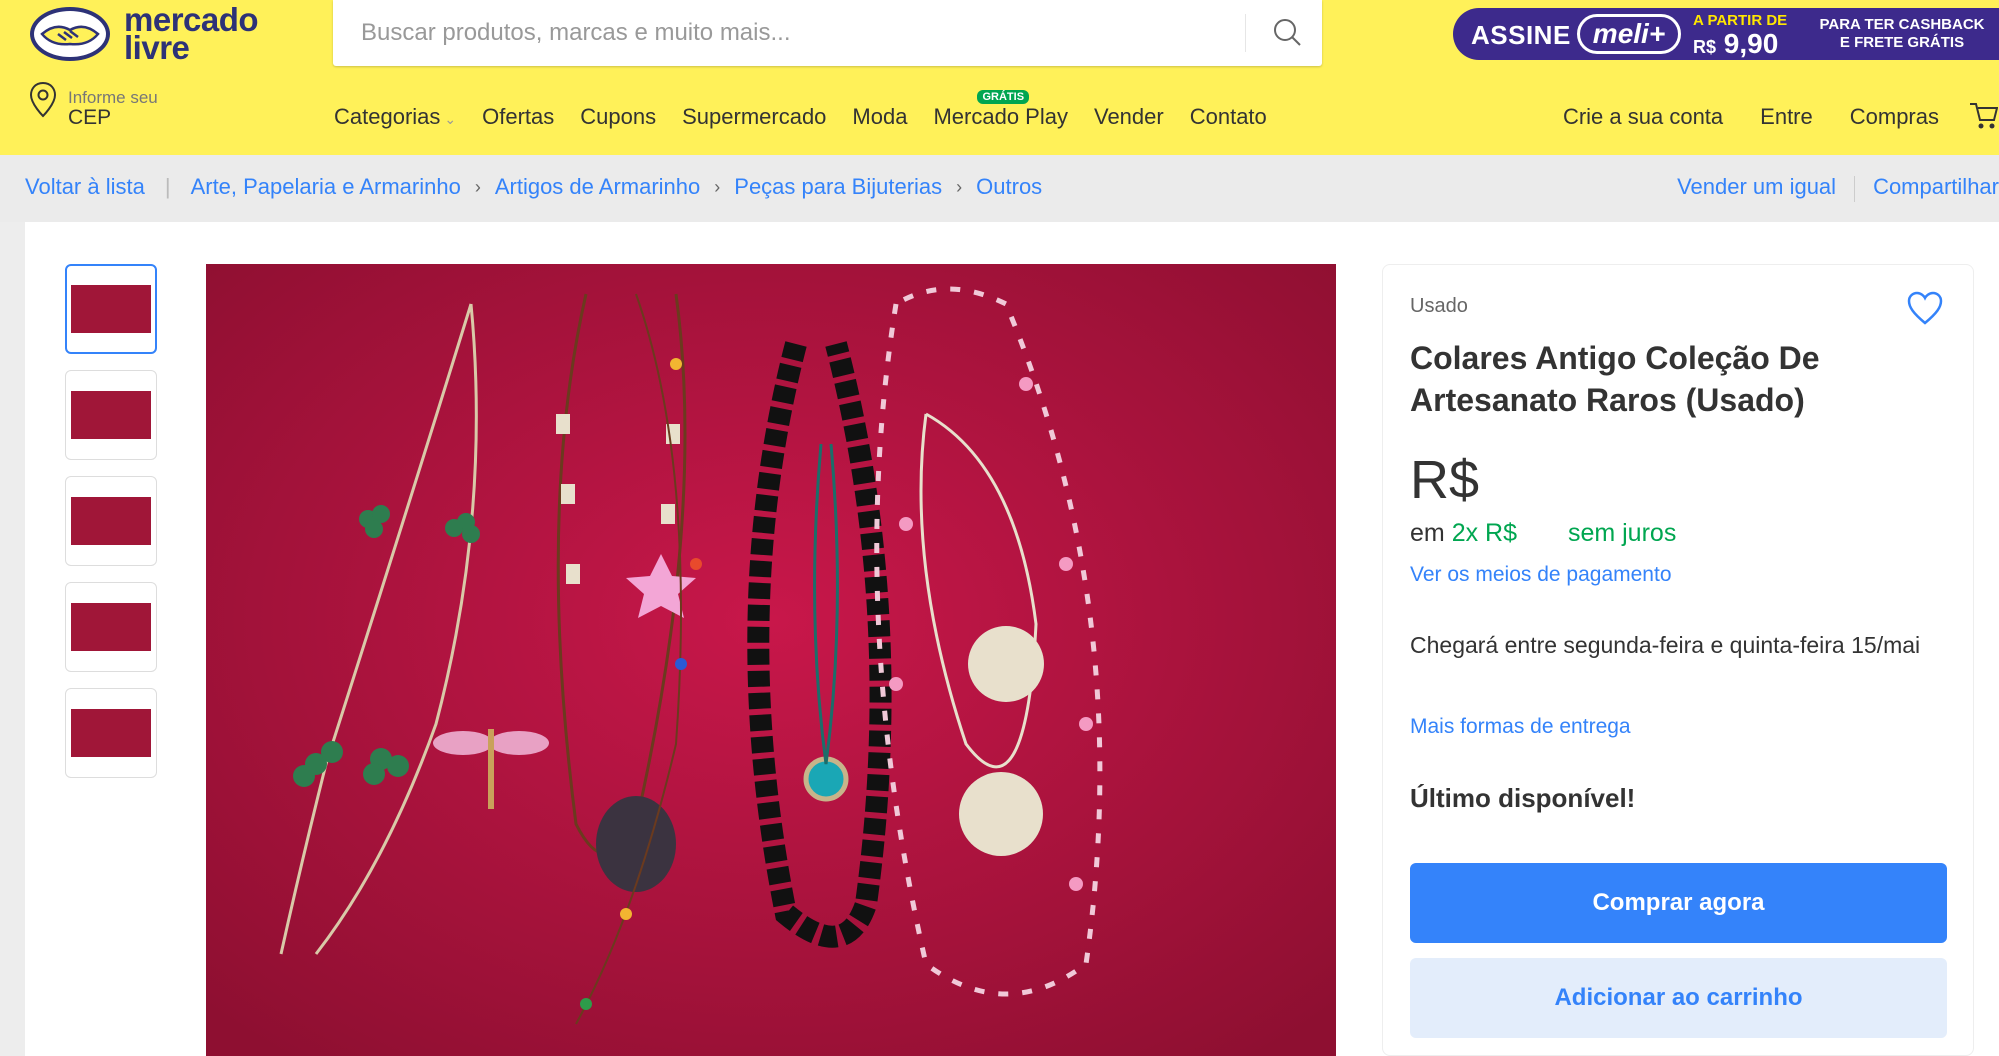 This screenshot has width=1999, height=1056. I want to click on add-to-cart-button: Adicionar ao carrinho, so click(1678, 998).